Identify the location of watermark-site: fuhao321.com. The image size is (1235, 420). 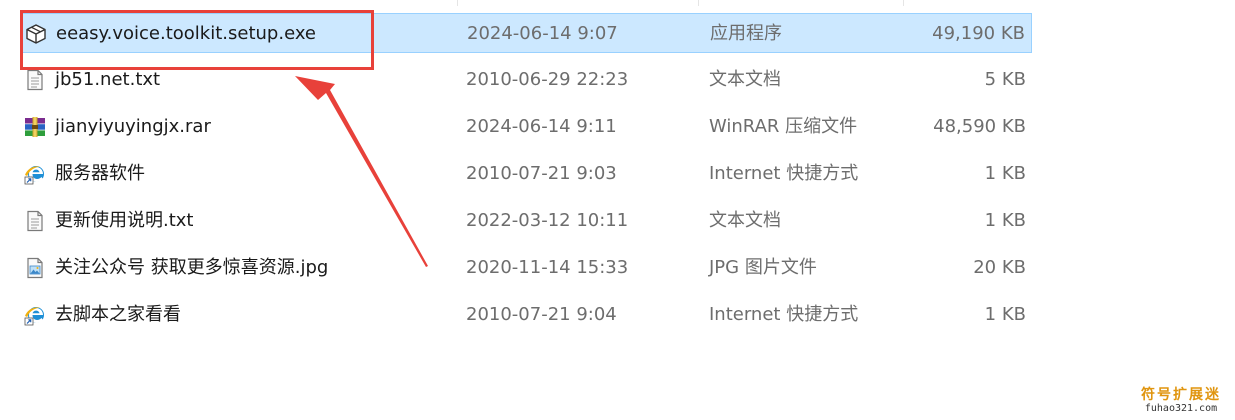
(1181, 408).